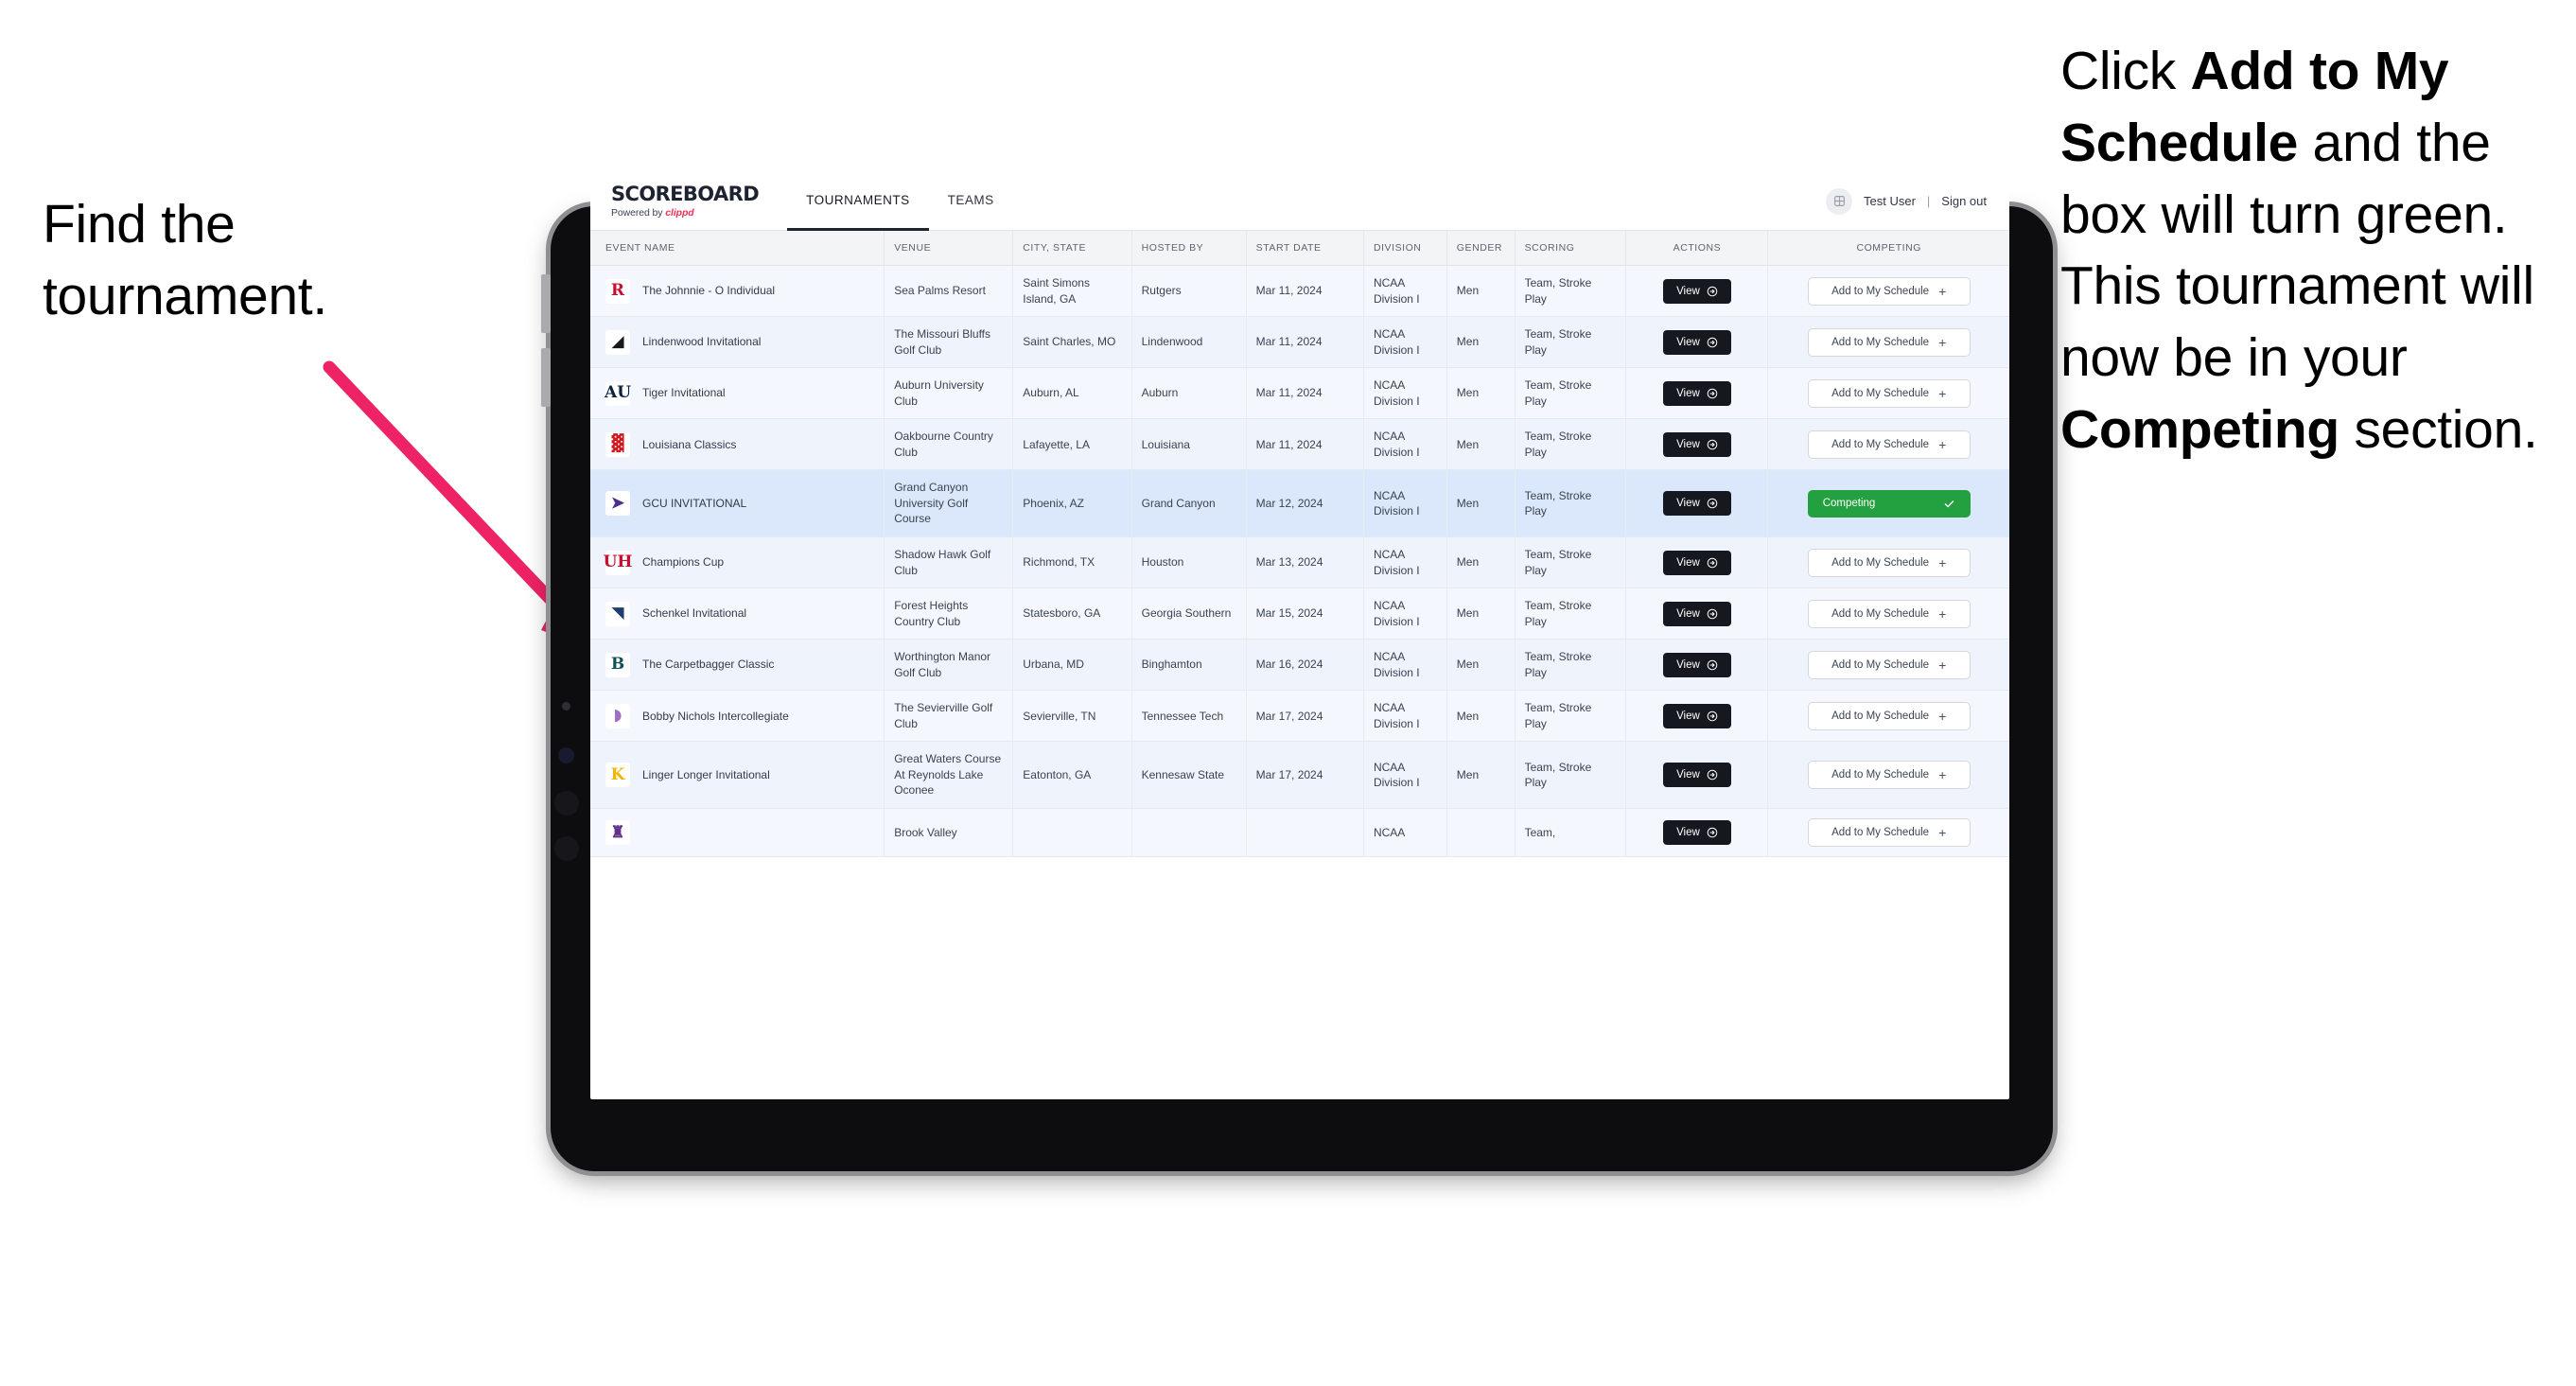  I want to click on cell-hosted-by: Tennessee Tech, so click(1189, 716).